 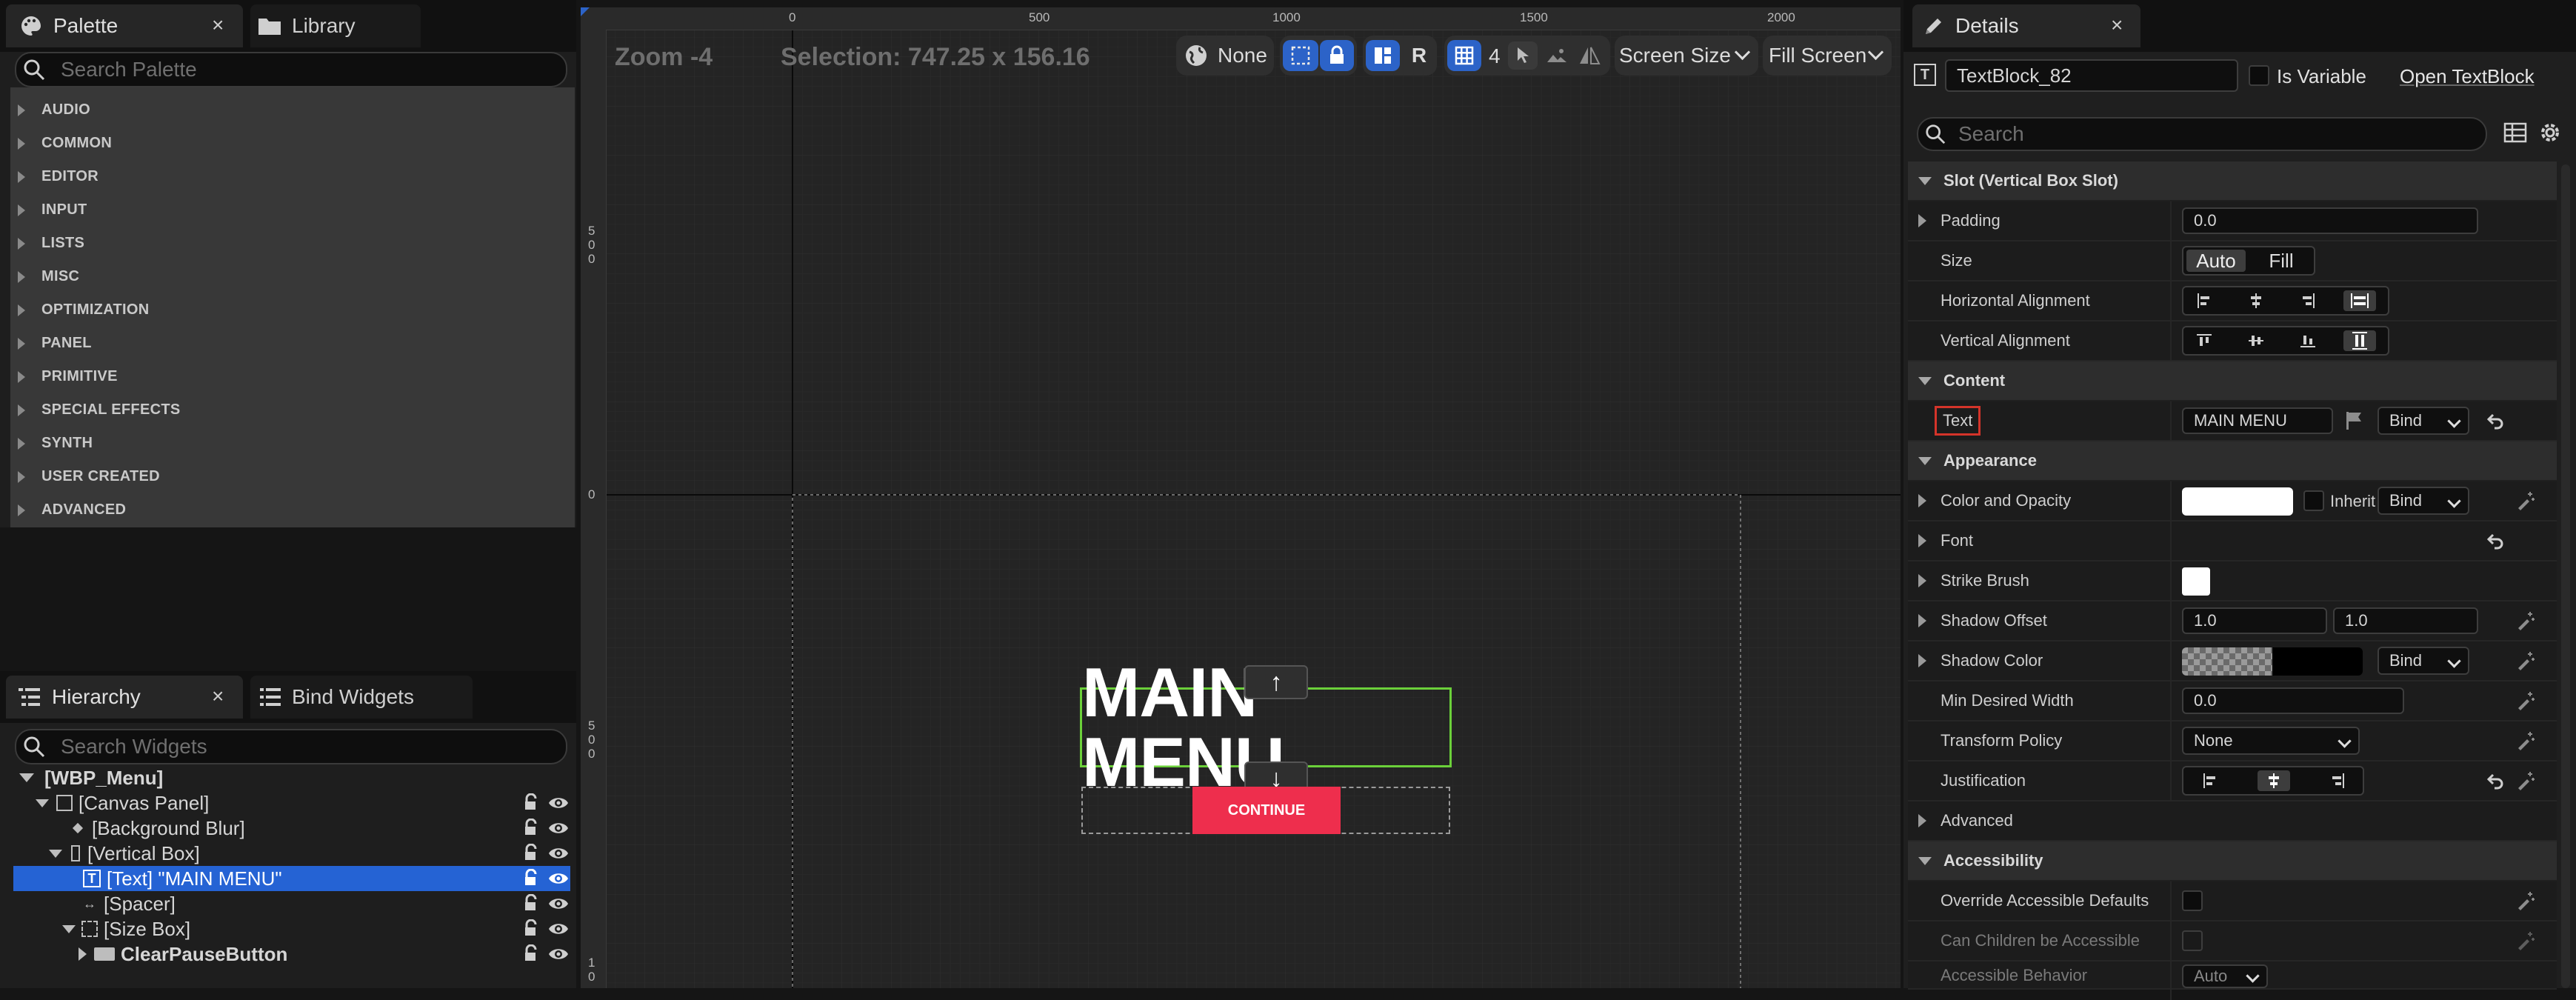 What do you see at coordinates (291, 903) in the screenshot?
I see `tree-row-spacer: ↔ [Spacer]` at bounding box center [291, 903].